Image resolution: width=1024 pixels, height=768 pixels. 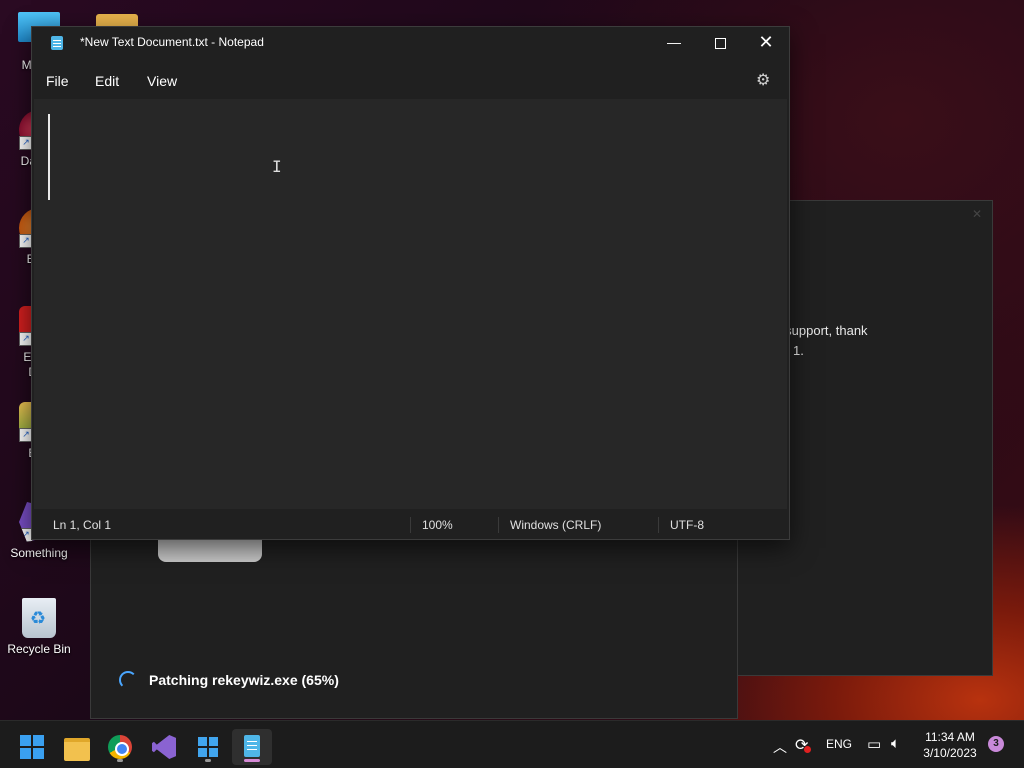 What do you see at coordinates (39, 649) in the screenshot?
I see `desktop-icon-label: Recycle Bin` at bounding box center [39, 649].